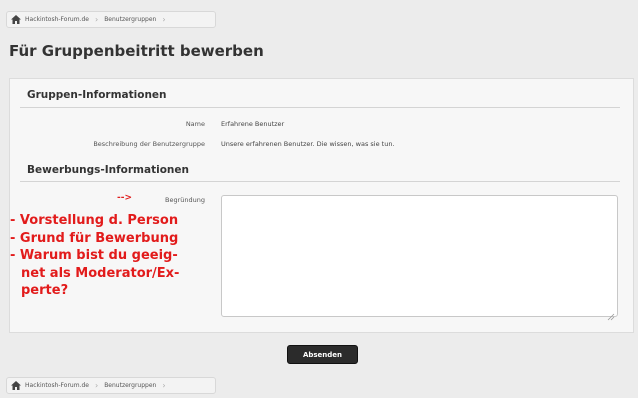  I want to click on breadcrumb-bottom: Hackintosh-Forum.de › Benutzergruppen ›, so click(111, 385).